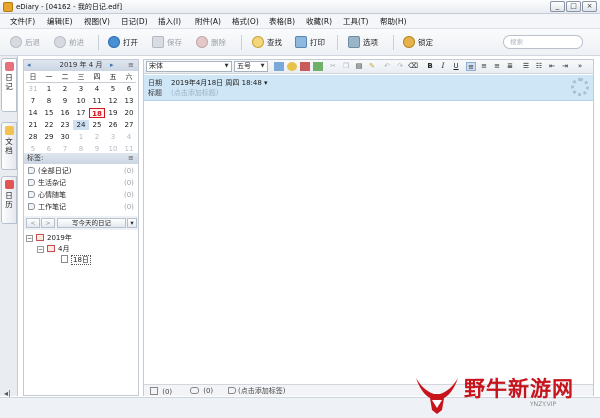 The width and height of the screenshot is (600, 418). I want to click on undo-icon: ↶, so click(387, 66).